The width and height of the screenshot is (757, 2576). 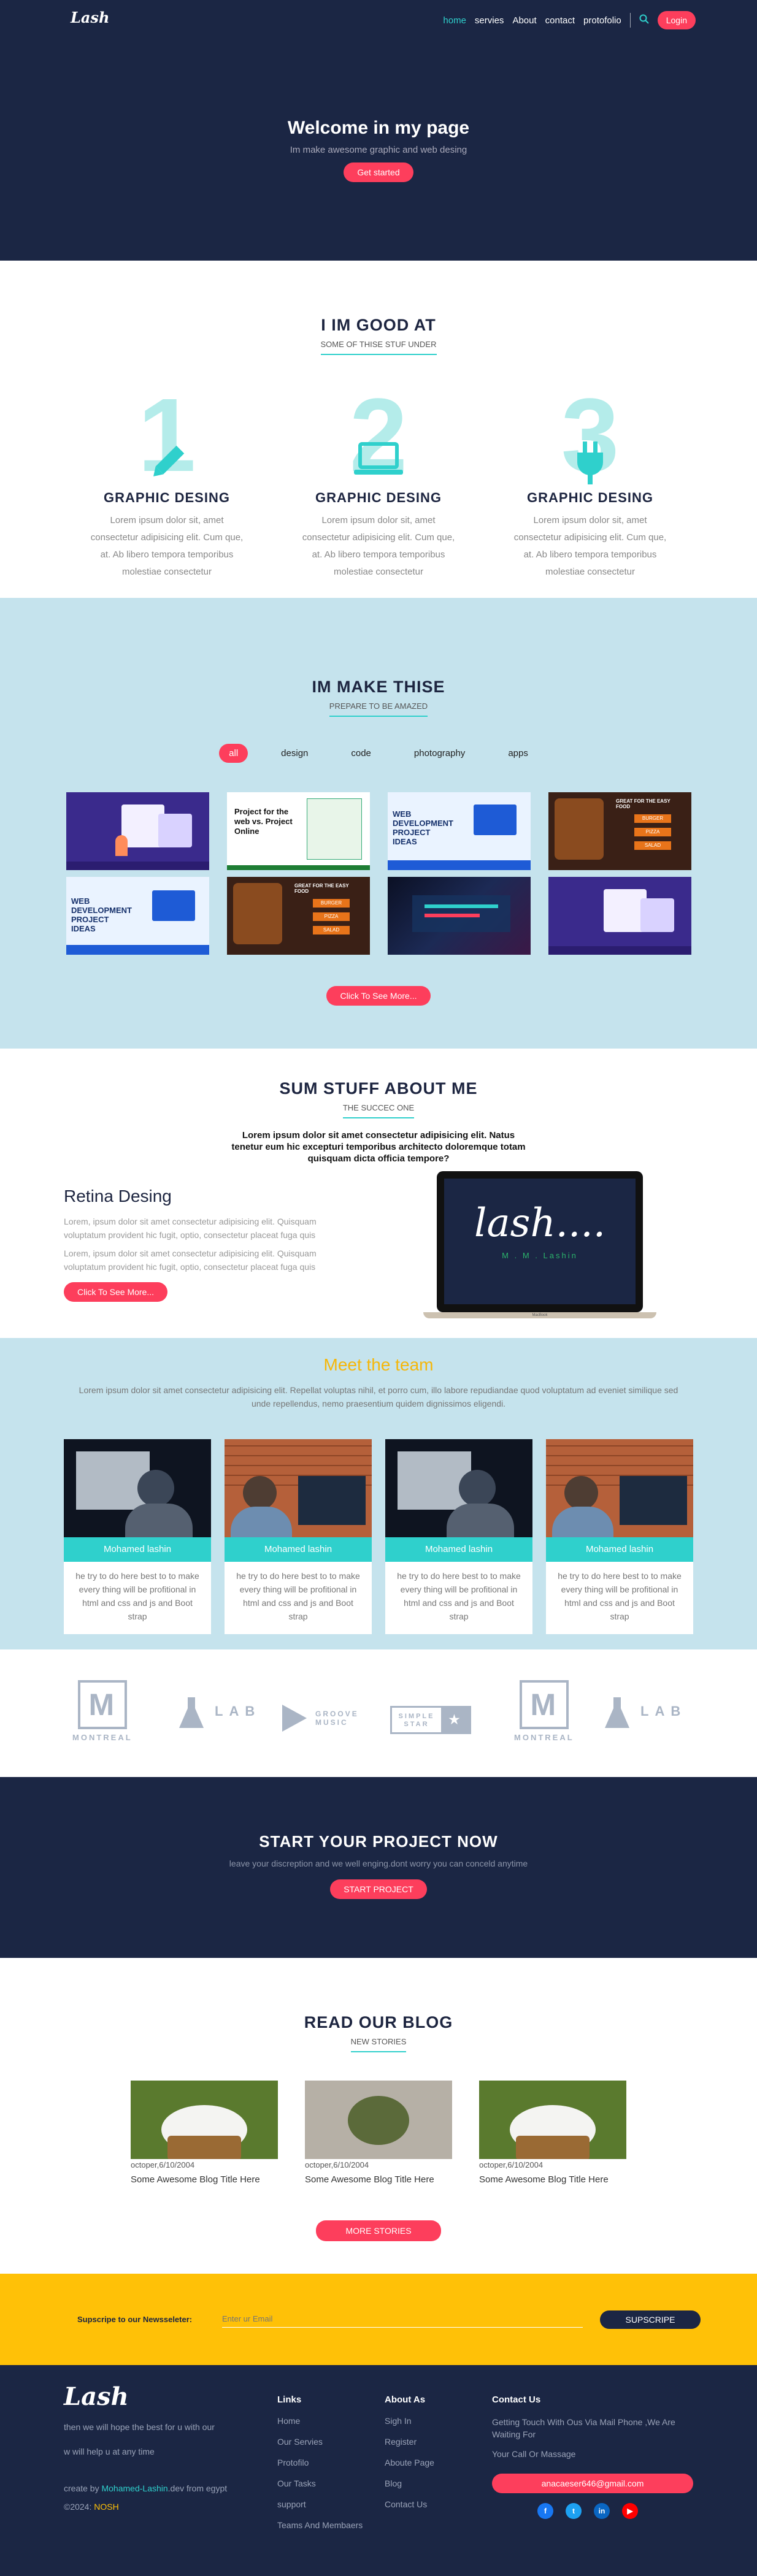 What do you see at coordinates (524, 20) in the screenshot?
I see `nav-about: About` at bounding box center [524, 20].